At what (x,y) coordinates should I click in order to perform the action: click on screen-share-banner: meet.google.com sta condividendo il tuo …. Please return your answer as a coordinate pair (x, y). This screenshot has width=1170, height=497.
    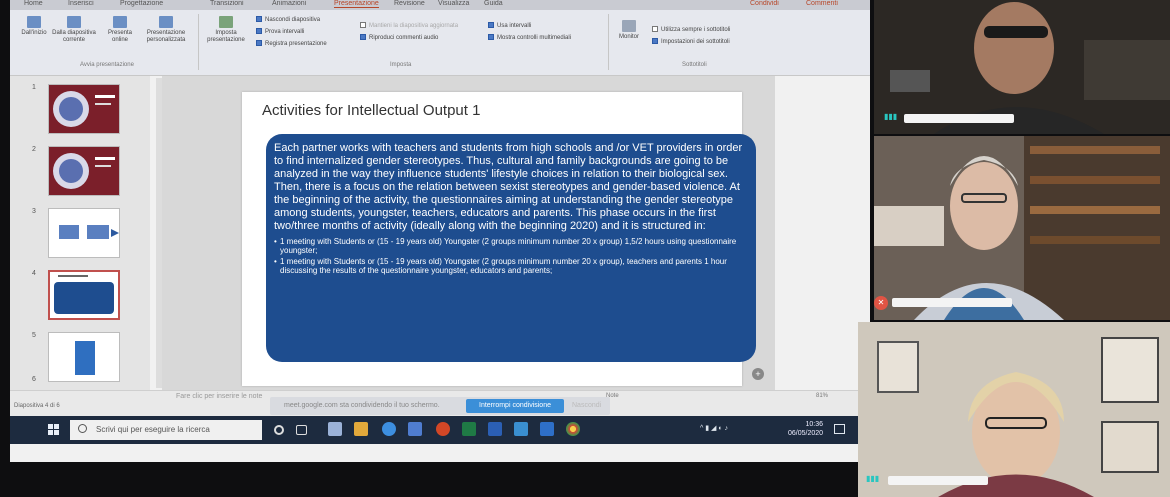
    Looking at the image, I should click on (440, 406).